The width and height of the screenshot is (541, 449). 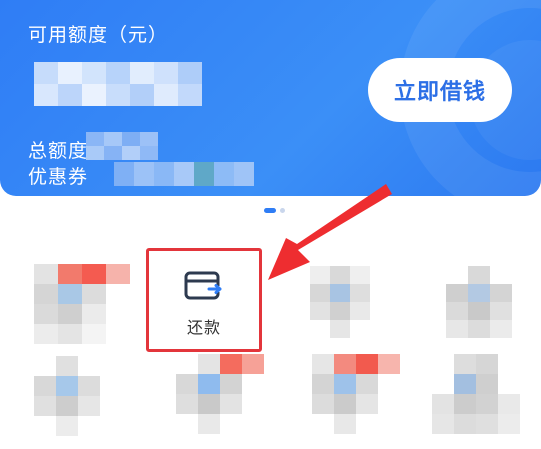 What do you see at coordinates (203, 327) in the screenshot?
I see `repay-label: 还款` at bounding box center [203, 327].